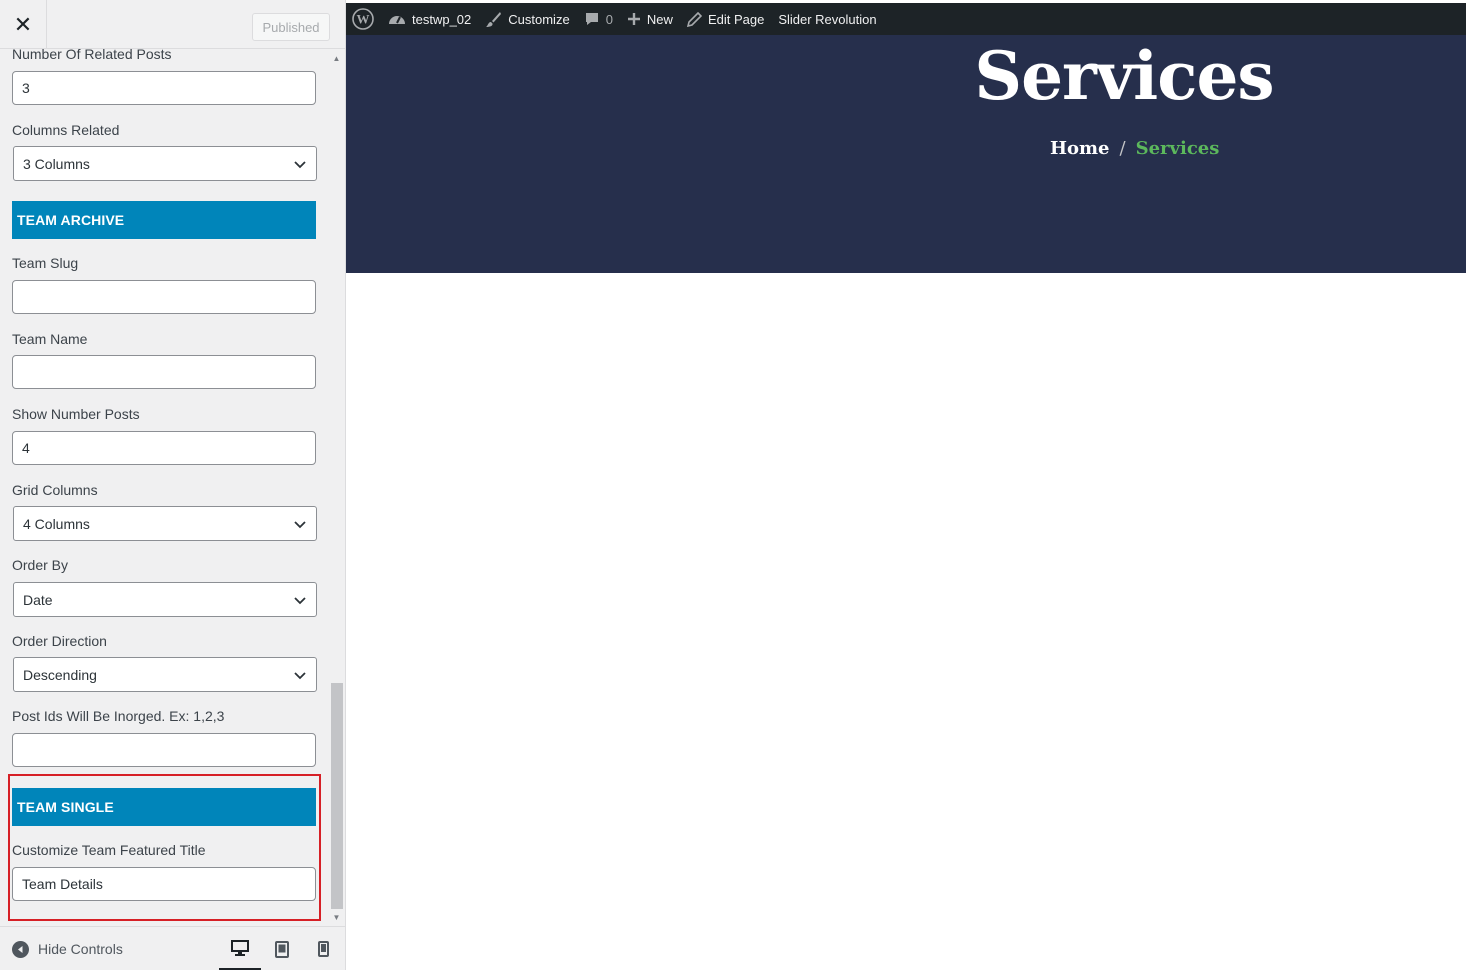 This screenshot has height=970, width=1466. Describe the element at coordinates (1124, 76) in the screenshot. I see `page-title: Services` at that location.